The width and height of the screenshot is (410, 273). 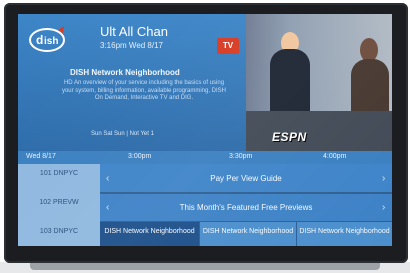 What do you see at coordinates (241, 156) in the screenshot?
I see `guide-time-2: 3:30pm` at bounding box center [241, 156].